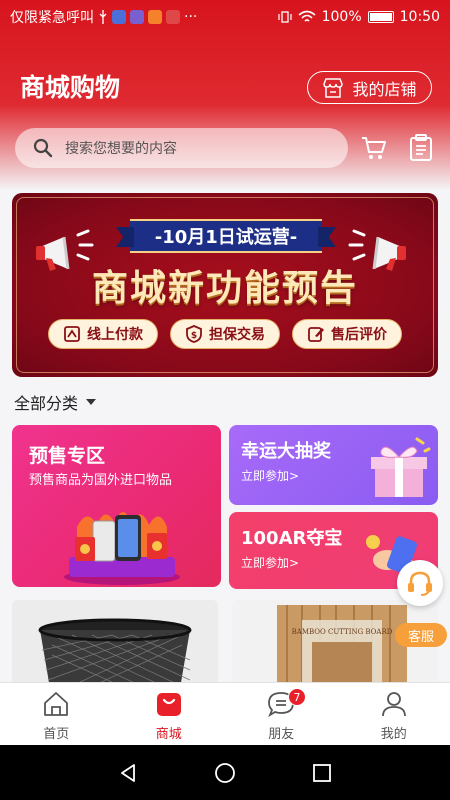  What do you see at coordinates (380, 17) in the screenshot?
I see `battery-icon` at bounding box center [380, 17].